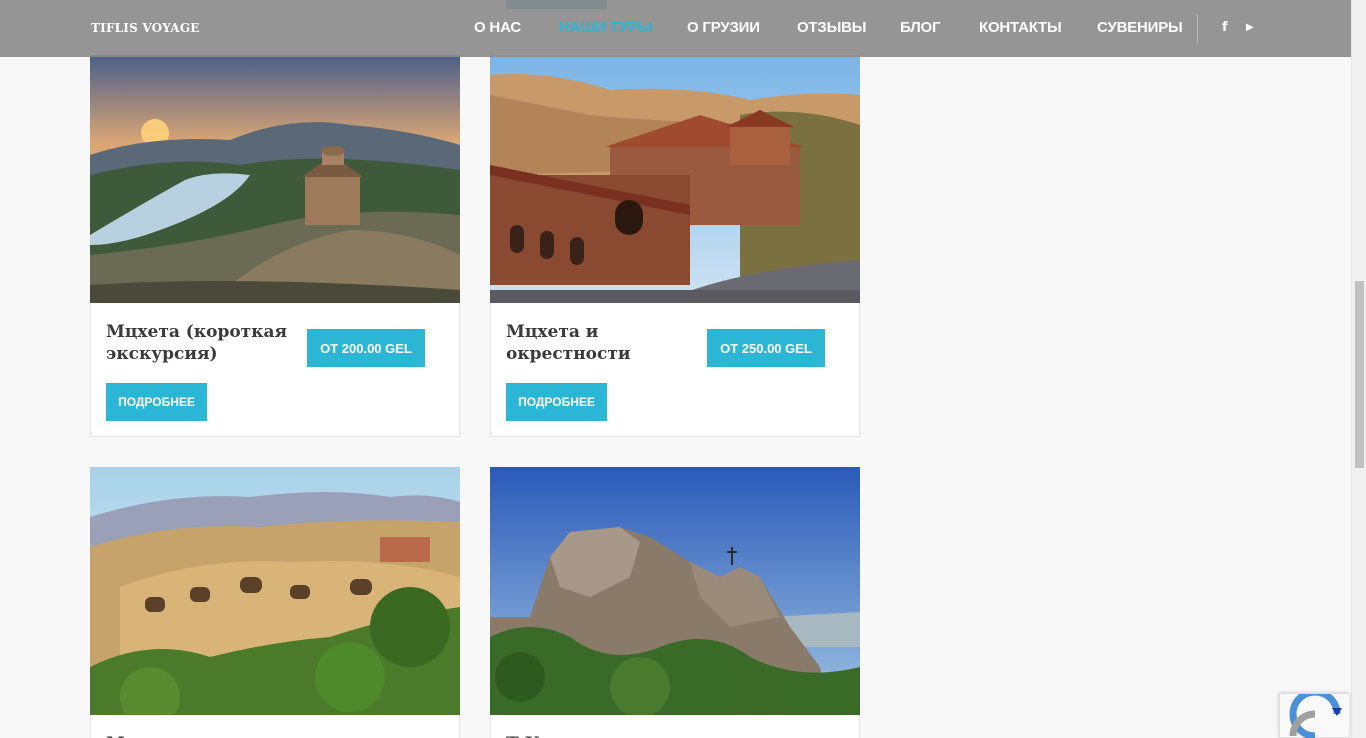 This screenshot has height=738, width=1366. What do you see at coordinates (723, 27) in the screenshot?
I see `nav-about-georgia: О ГРУЗИИ` at bounding box center [723, 27].